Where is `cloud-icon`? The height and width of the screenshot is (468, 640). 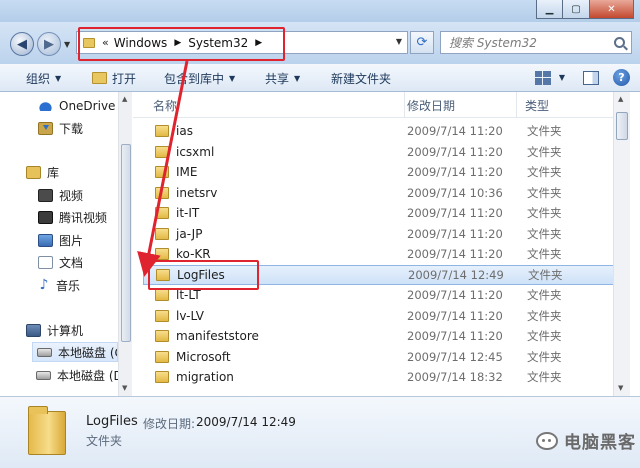
cloud-icon is located at coordinates (45, 106).